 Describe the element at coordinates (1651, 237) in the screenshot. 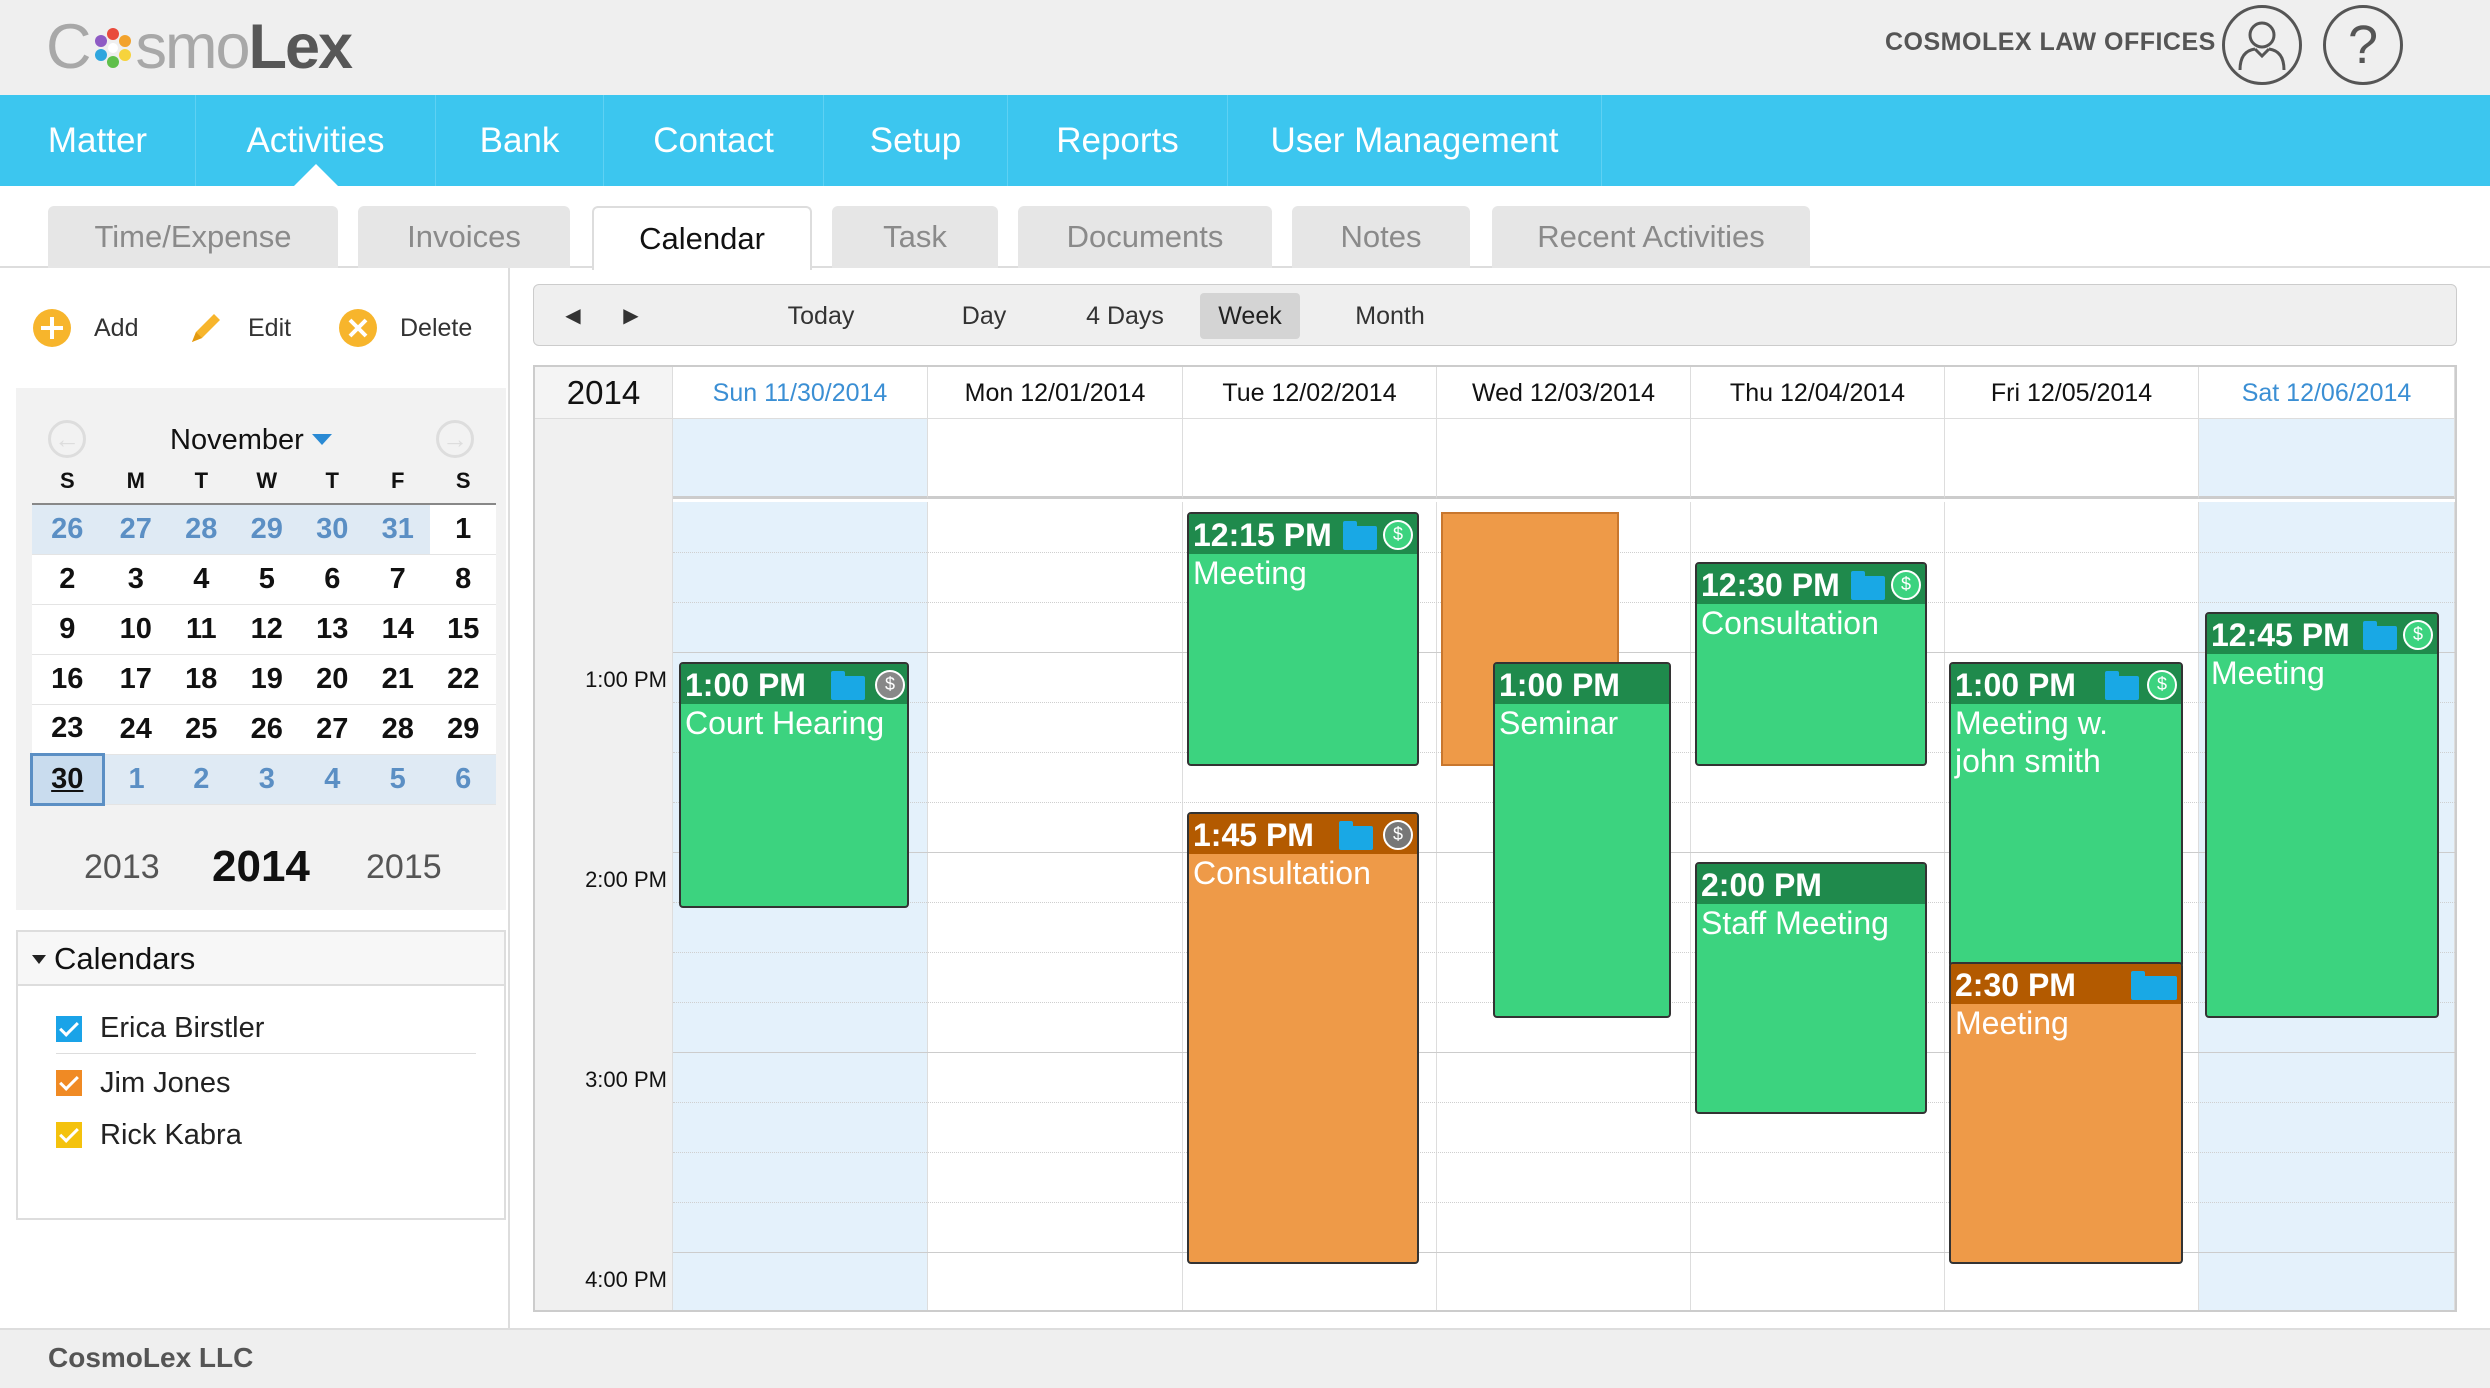

I see `tab-recent-activities: Recent Activities` at that location.